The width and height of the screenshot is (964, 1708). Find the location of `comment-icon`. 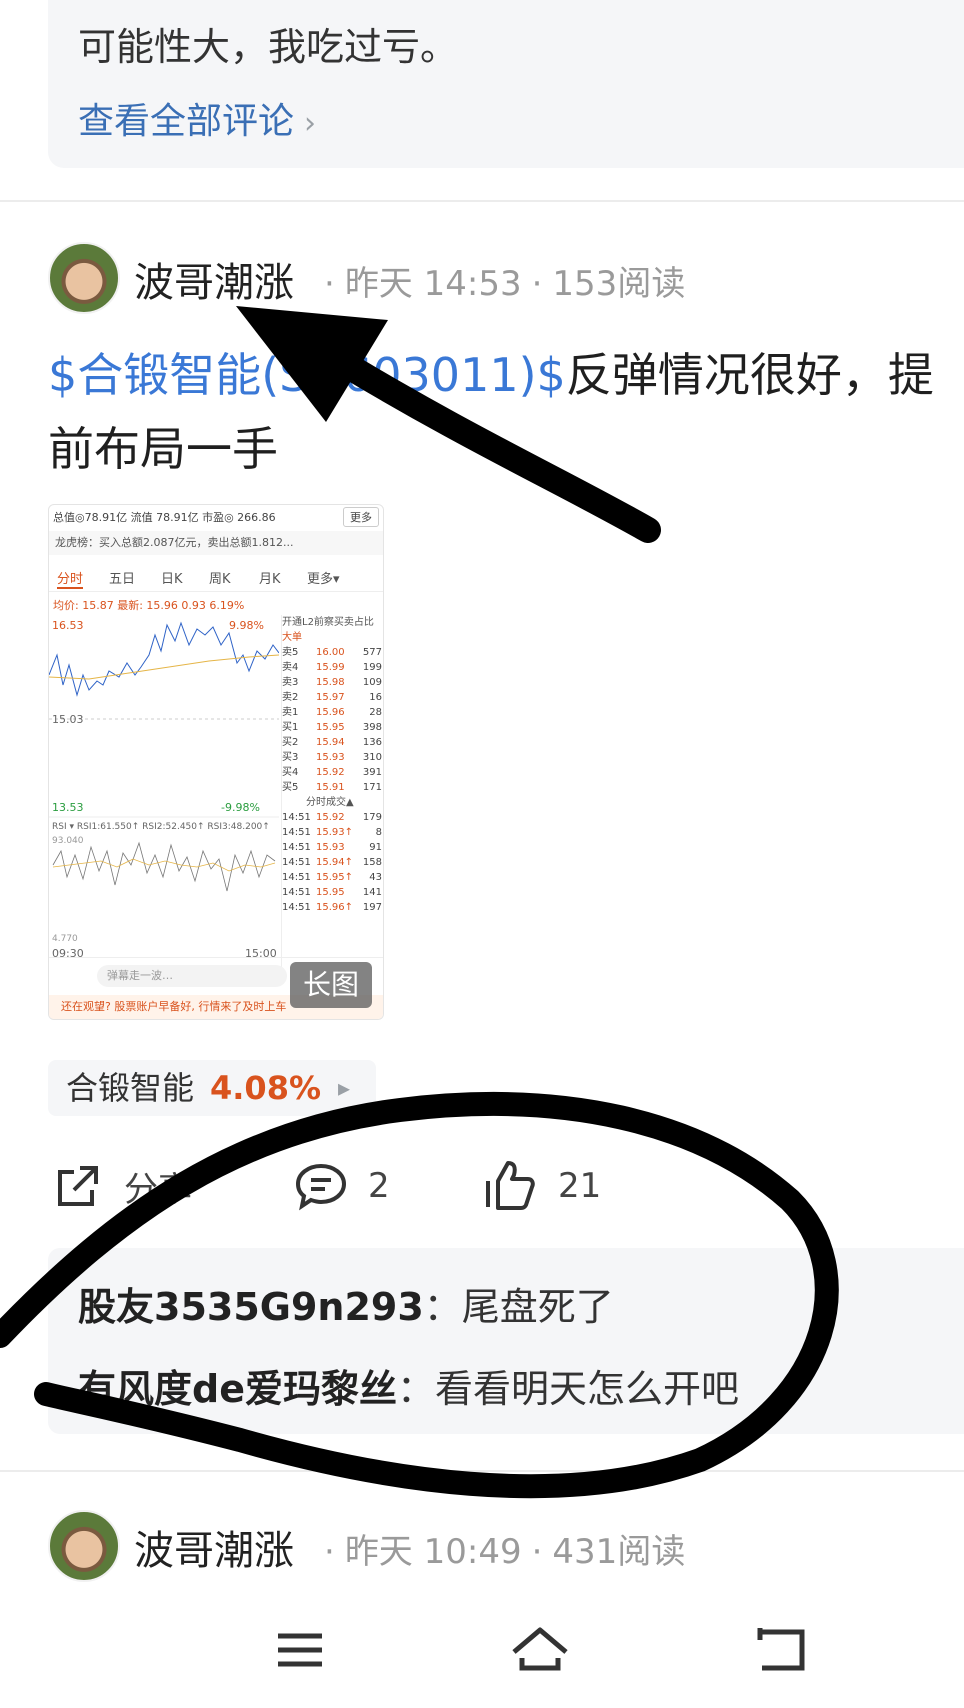

comment-icon is located at coordinates (321, 1187).